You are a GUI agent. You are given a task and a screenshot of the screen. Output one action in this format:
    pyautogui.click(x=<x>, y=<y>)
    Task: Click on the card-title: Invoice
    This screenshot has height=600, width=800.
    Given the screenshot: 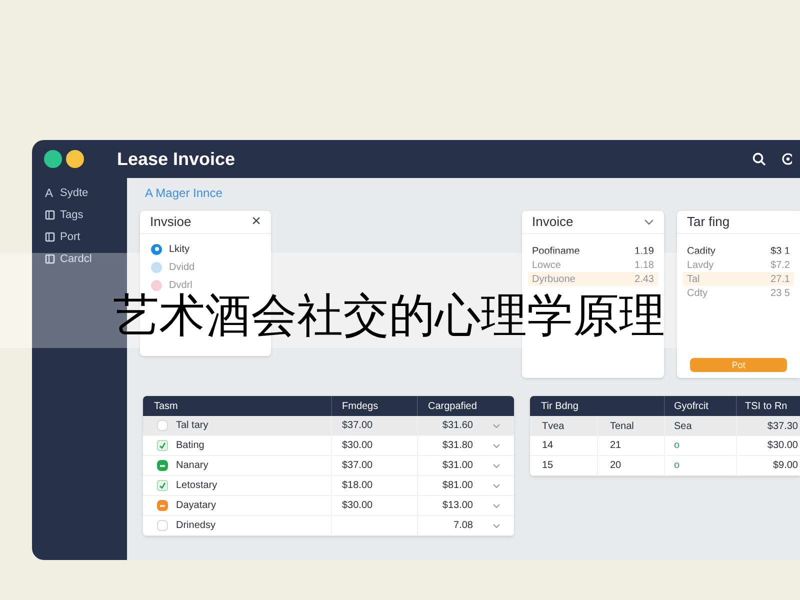 What is the action you would take?
    pyautogui.click(x=553, y=222)
    